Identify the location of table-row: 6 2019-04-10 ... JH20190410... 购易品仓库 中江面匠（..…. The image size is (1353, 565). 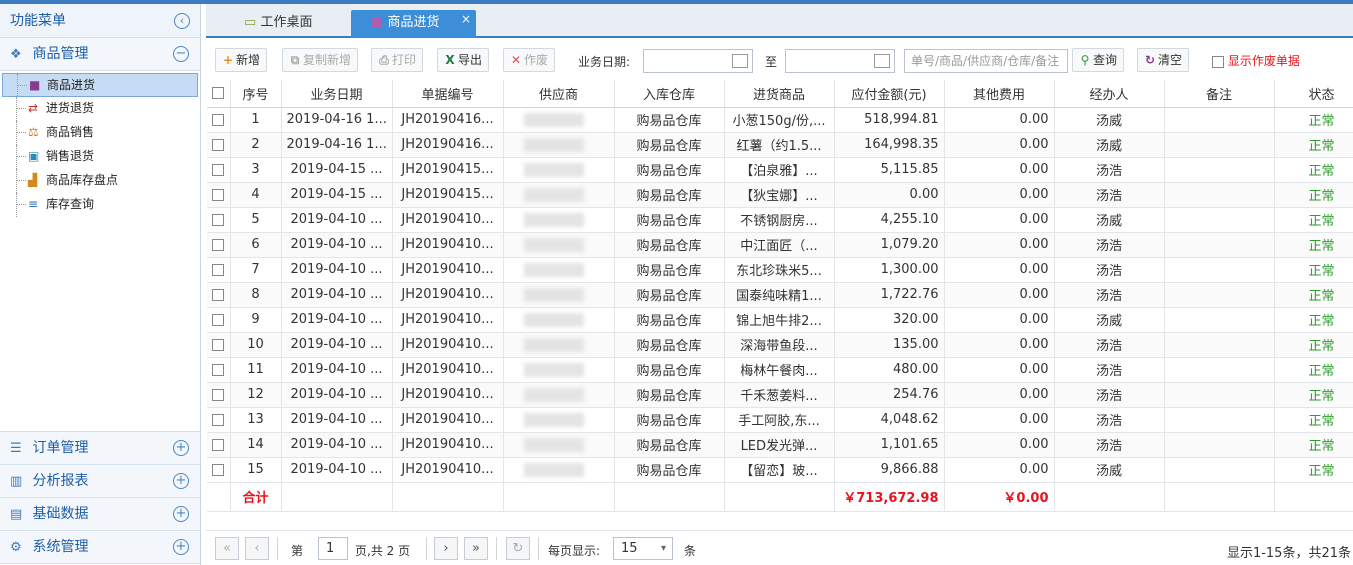
(780, 245).